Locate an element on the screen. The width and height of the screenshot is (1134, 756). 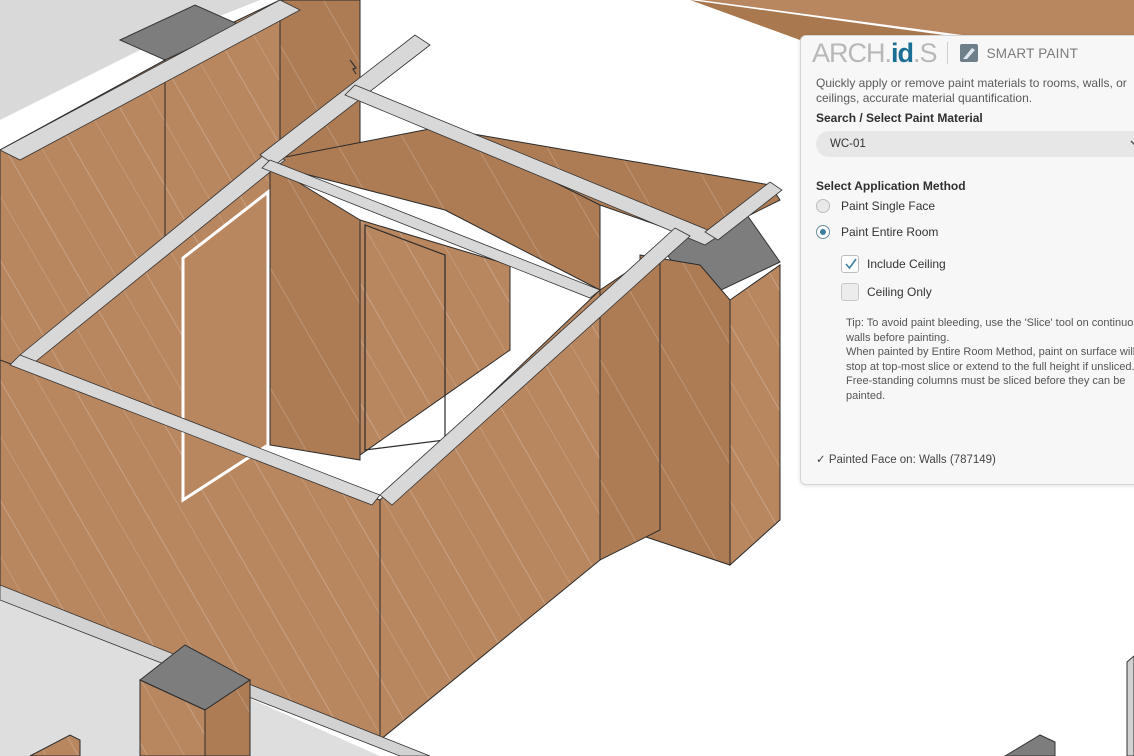
chevron-down-icon is located at coordinates (1132, 143).